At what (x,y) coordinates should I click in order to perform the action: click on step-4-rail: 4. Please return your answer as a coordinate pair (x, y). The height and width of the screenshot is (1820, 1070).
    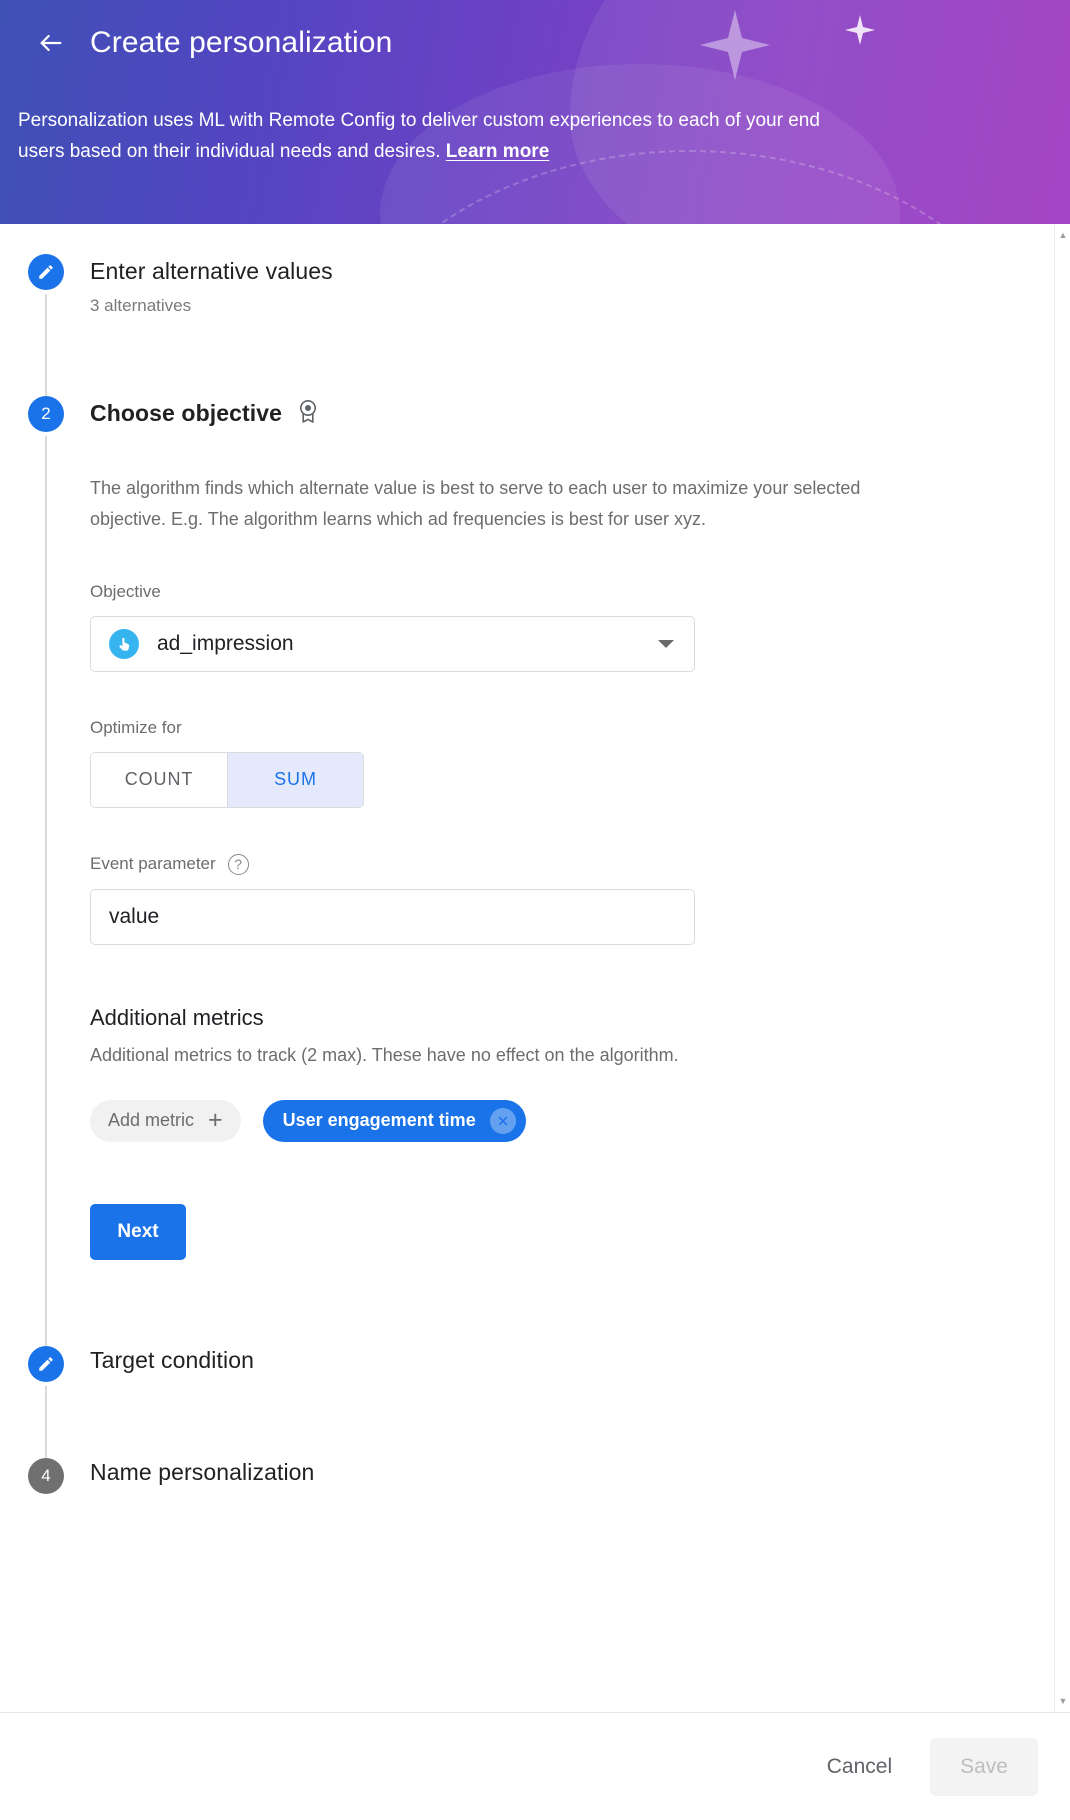
    Looking at the image, I should click on (46, 1505).